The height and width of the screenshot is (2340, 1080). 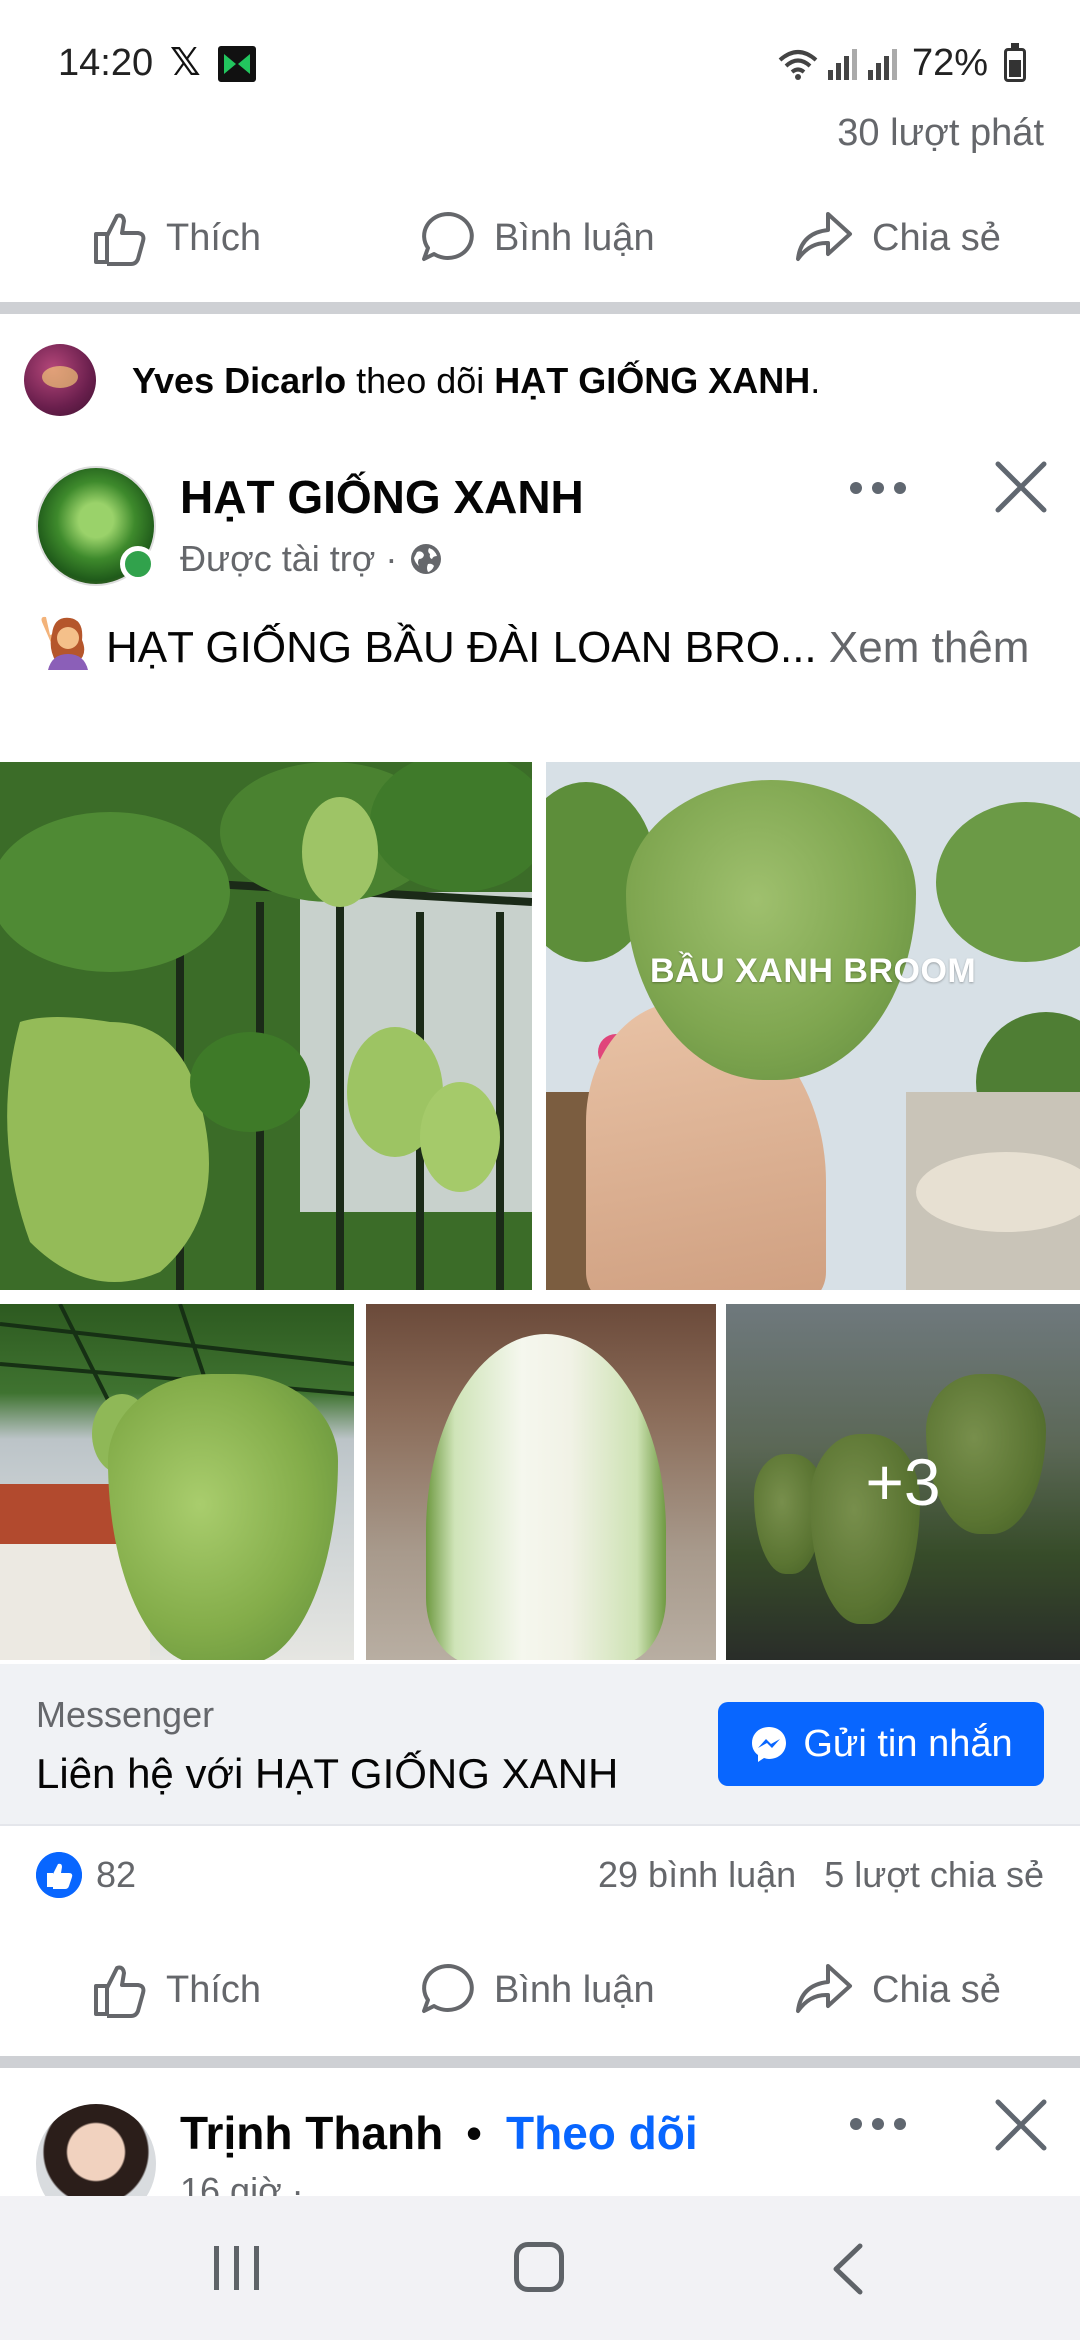 I want to click on post-caption: HẠT GIỐNG BẦU ĐÀI LOAN BRO... Xem thêm, so click(x=541, y=646).